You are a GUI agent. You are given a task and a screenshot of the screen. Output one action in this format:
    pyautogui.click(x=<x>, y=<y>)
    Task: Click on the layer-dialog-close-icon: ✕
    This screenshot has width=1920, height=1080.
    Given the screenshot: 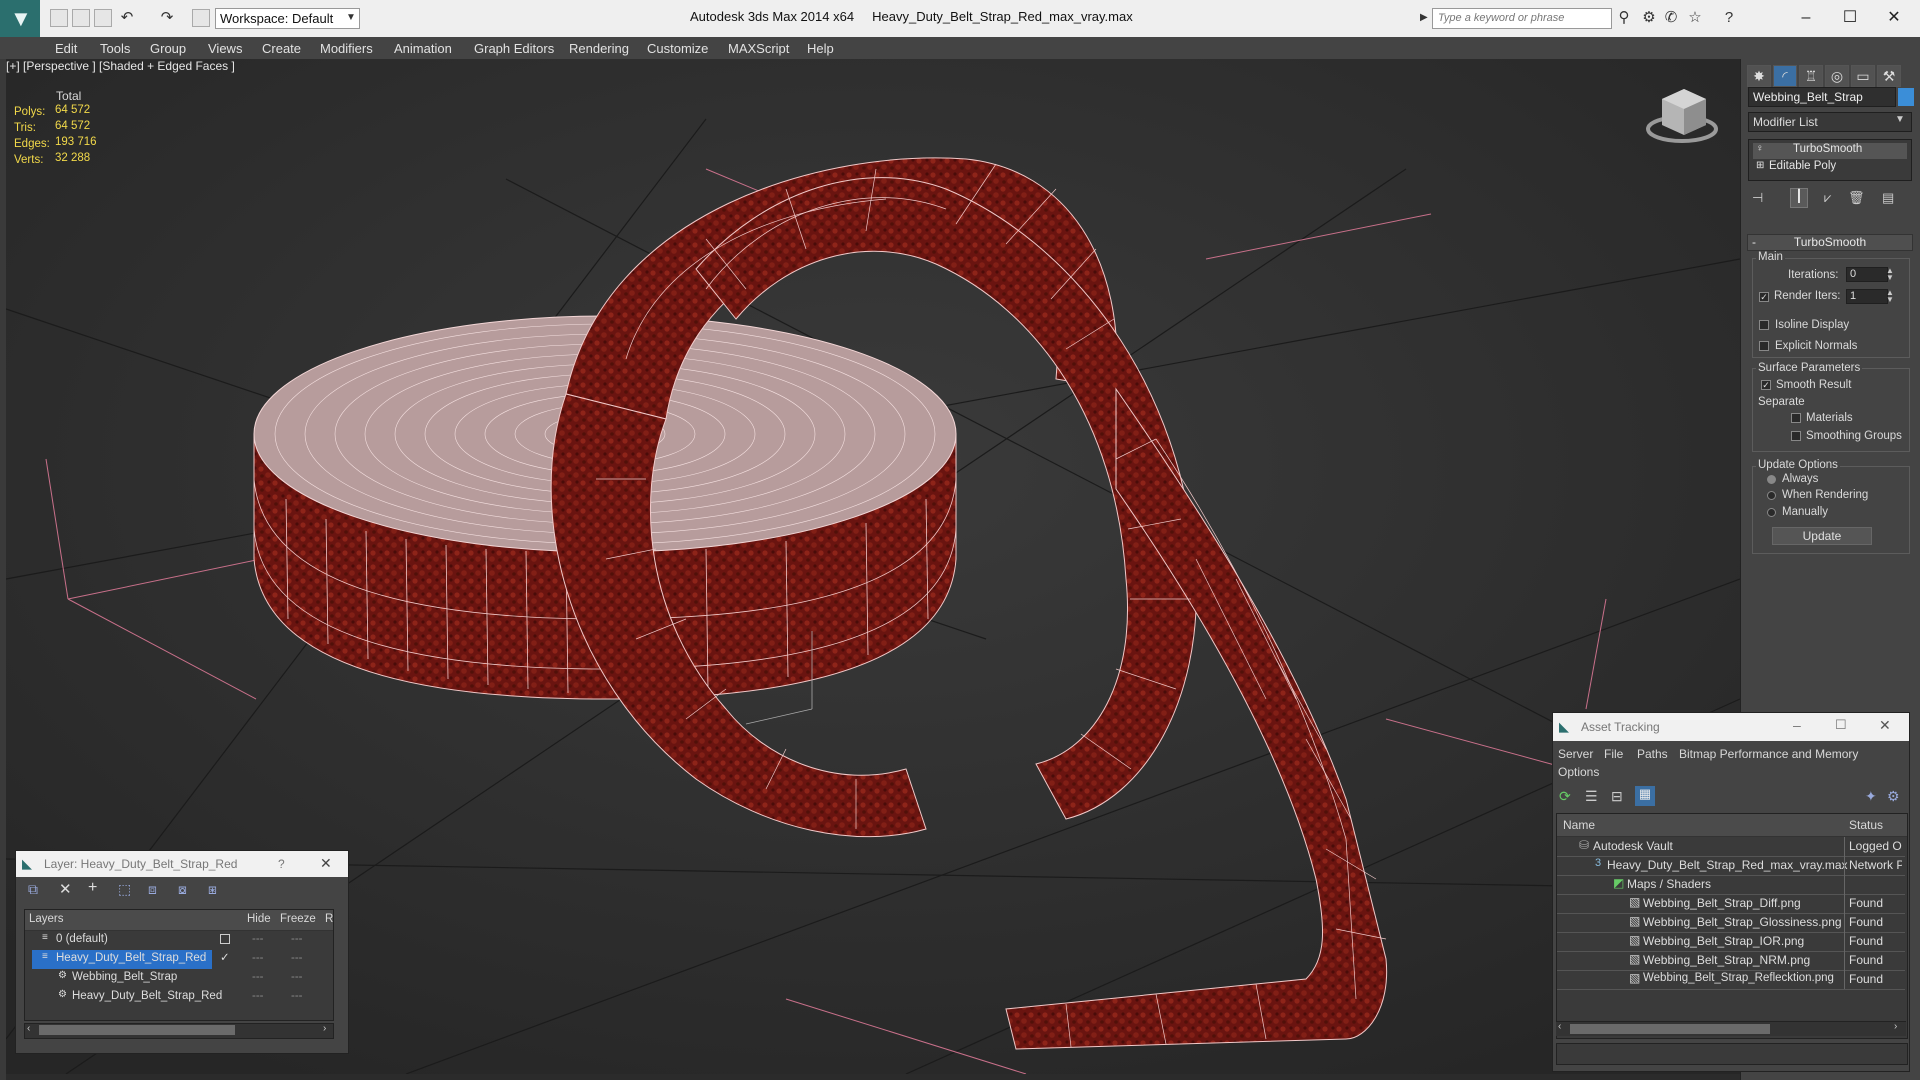 What is the action you would take?
    pyautogui.click(x=326, y=863)
    